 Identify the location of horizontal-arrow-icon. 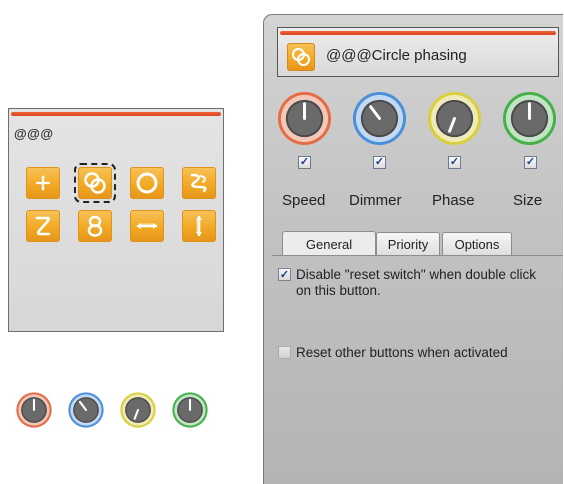
(147, 226).